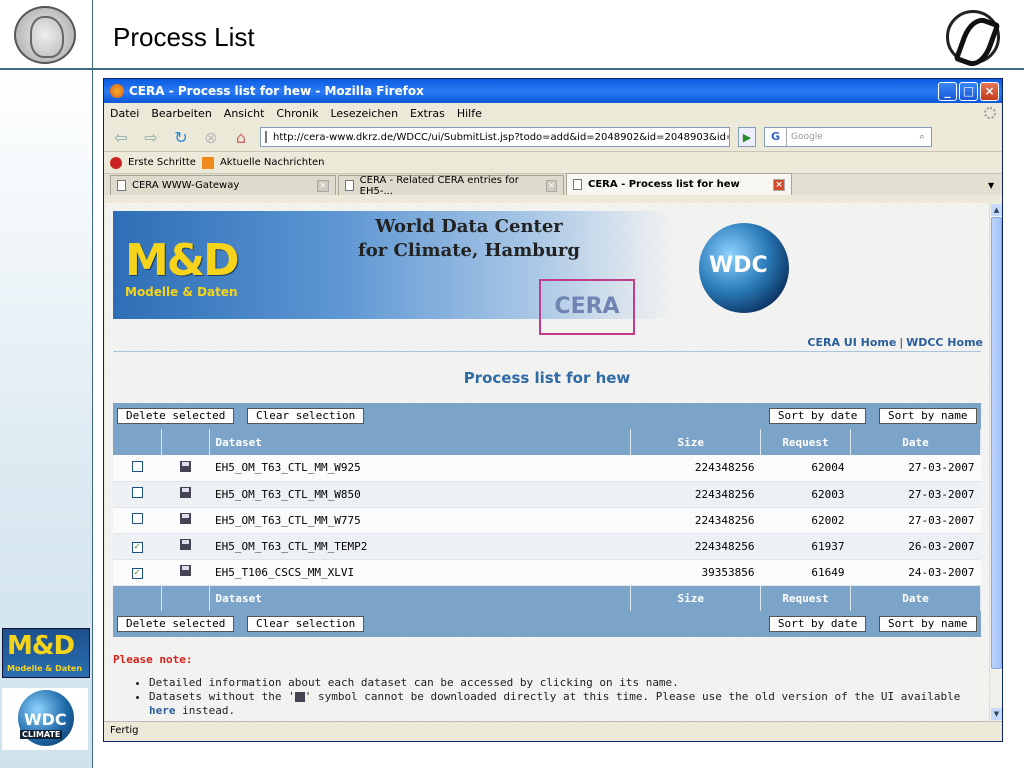 The width and height of the screenshot is (1024, 768). What do you see at coordinates (805, 520) in the screenshot?
I see `request-id: 62002` at bounding box center [805, 520].